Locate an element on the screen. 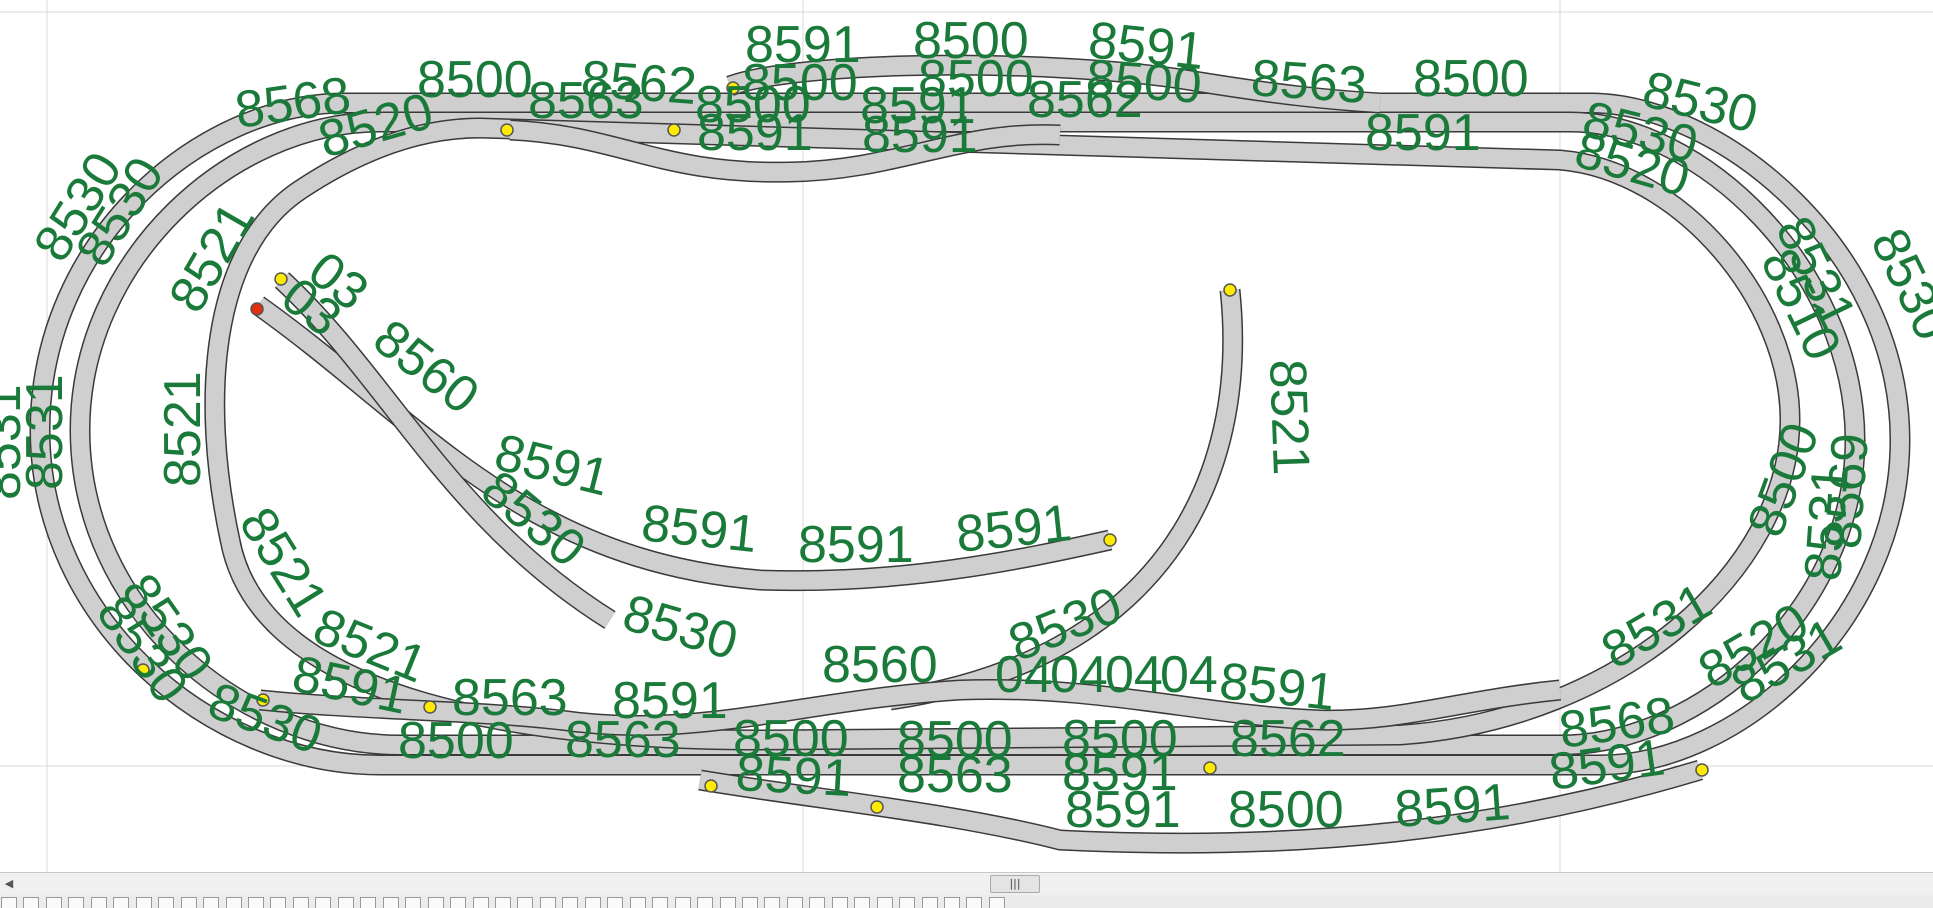  toolbar-strip is located at coordinates (966, 901).